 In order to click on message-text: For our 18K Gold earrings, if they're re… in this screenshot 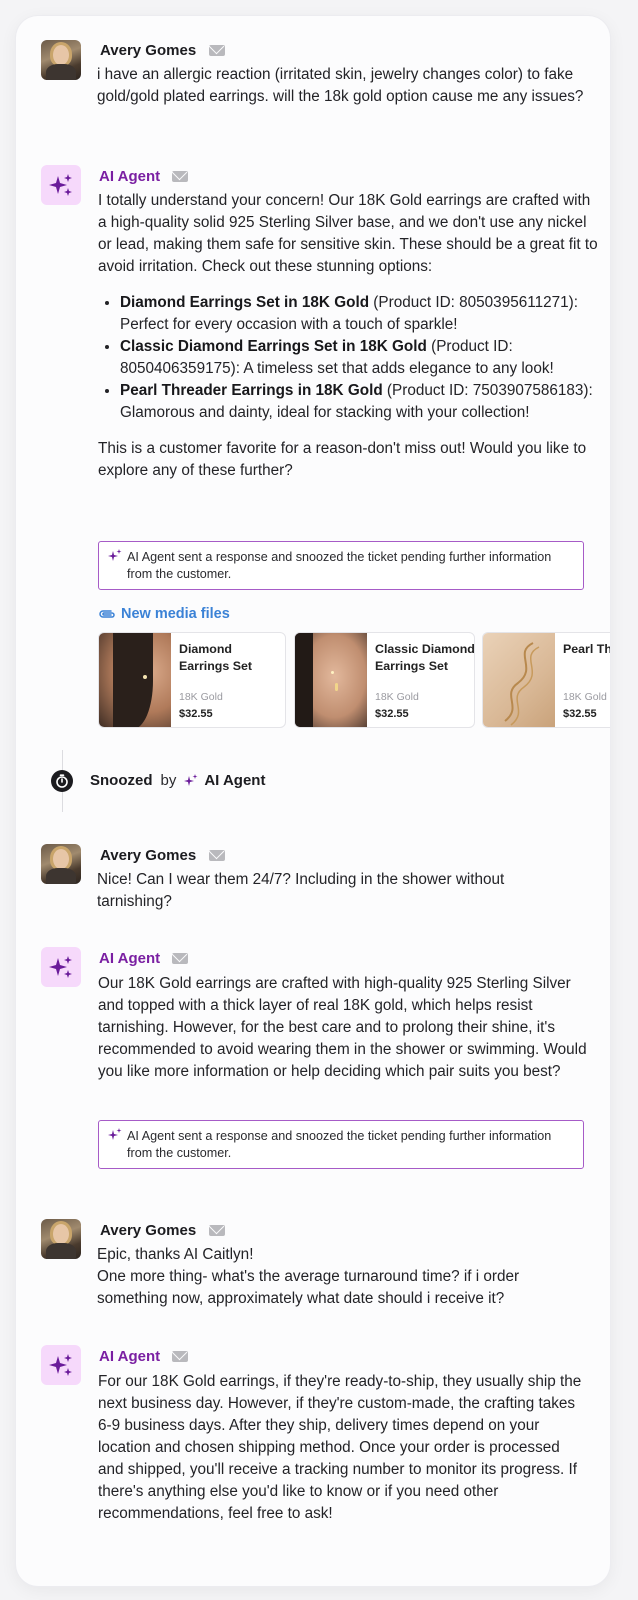, I will do `click(340, 1447)`.